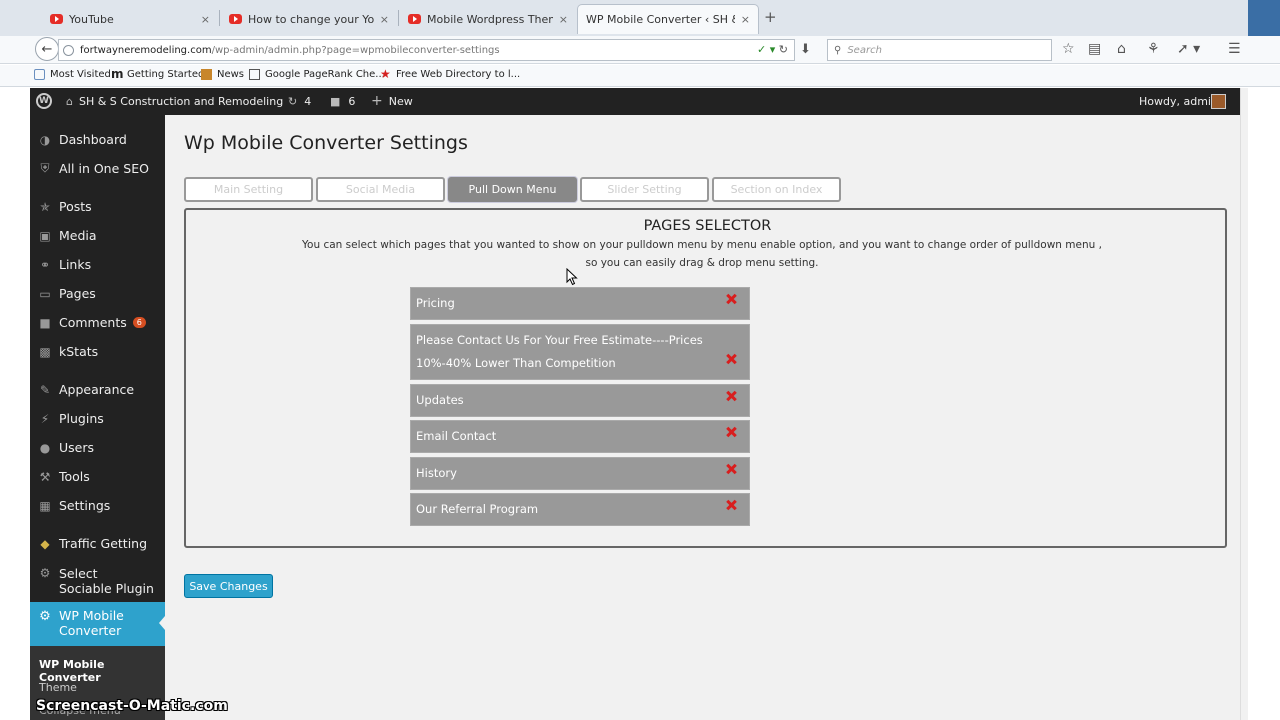 This screenshot has width=1280, height=720. Describe the element at coordinates (254, 74) in the screenshot. I see `page-icon` at that location.